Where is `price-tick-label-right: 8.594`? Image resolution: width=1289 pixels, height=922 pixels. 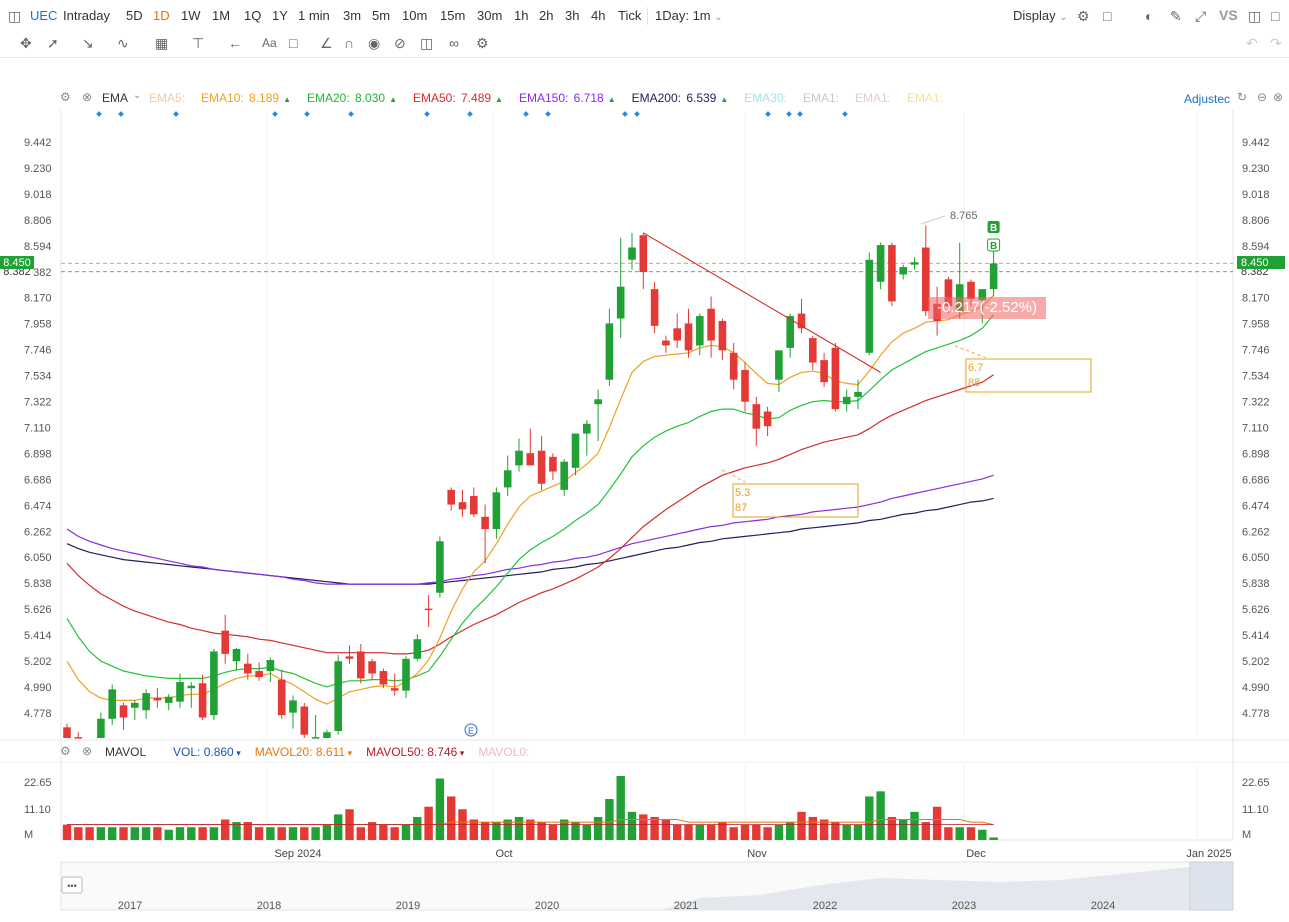 price-tick-label-right: 8.594 is located at coordinates (1256, 247).